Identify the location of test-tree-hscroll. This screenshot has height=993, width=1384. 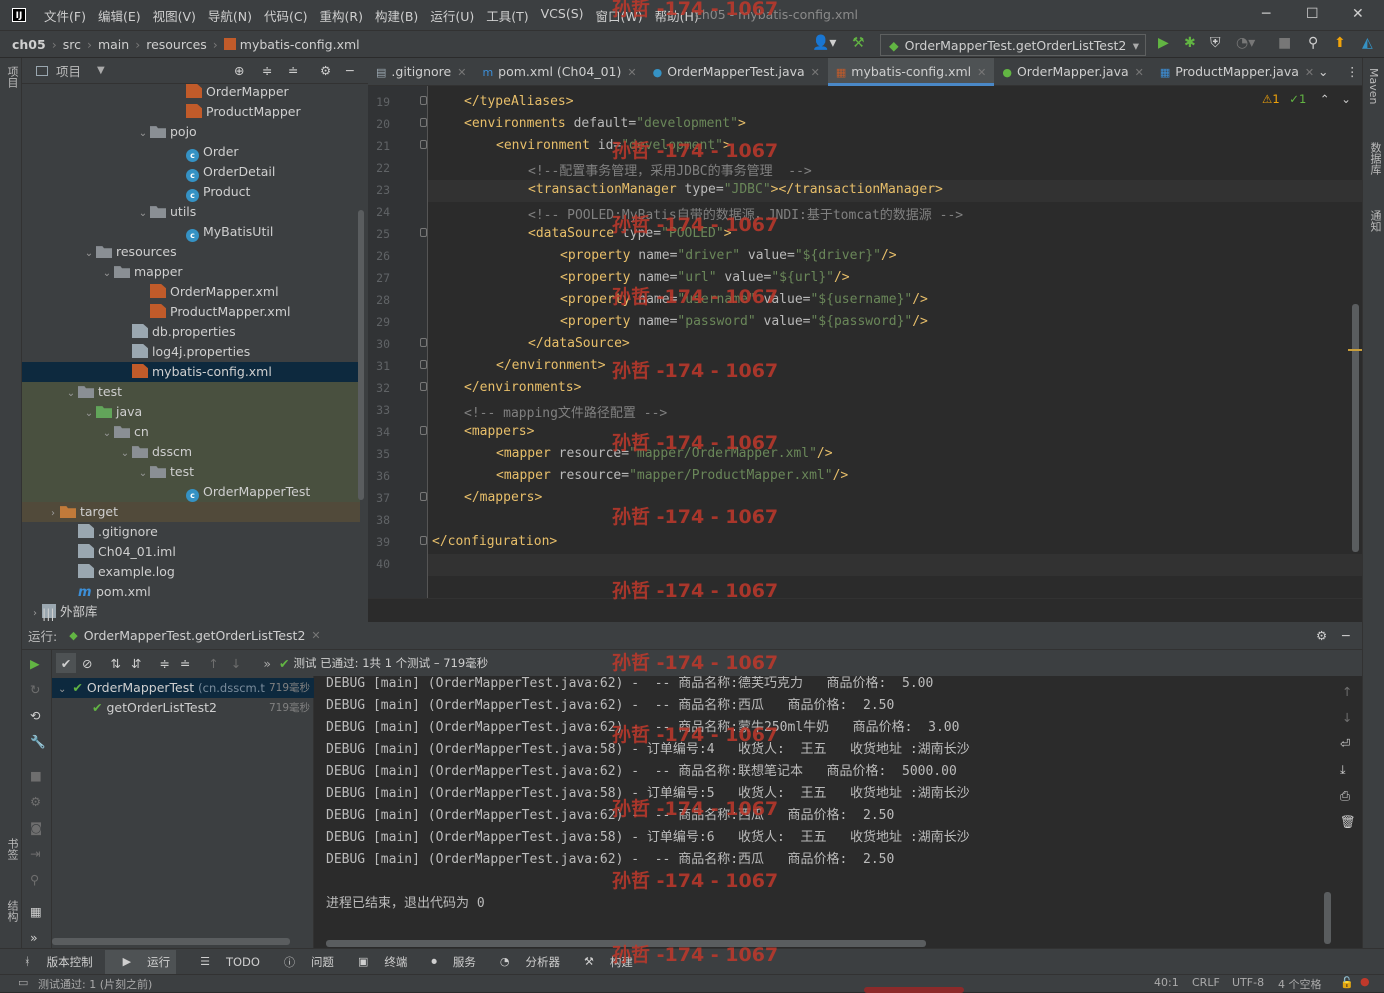
(171, 941).